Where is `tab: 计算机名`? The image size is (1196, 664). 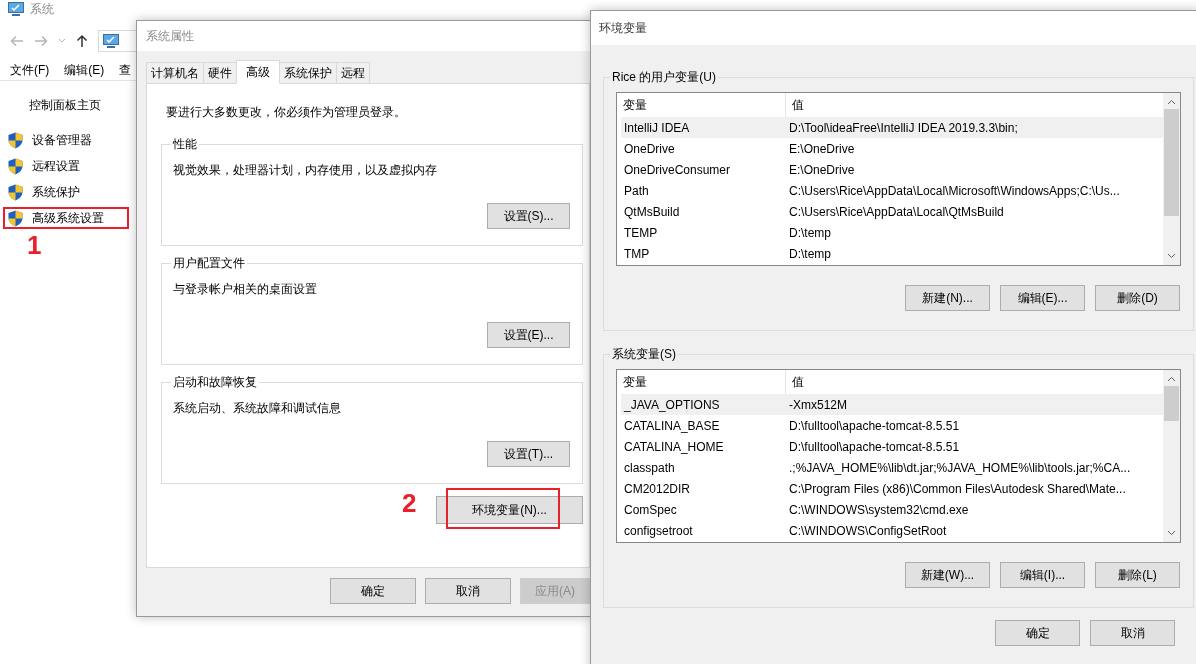
tab: 计算机名 is located at coordinates (175, 73).